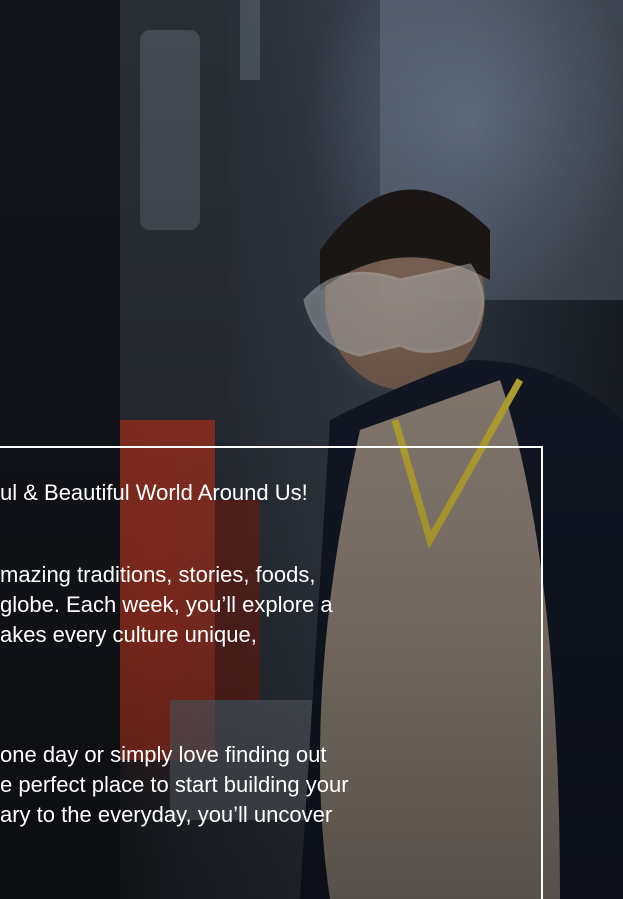 The height and width of the screenshot is (899, 623). What do you see at coordinates (158, 574) in the screenshot?
I see `paragraph-line: mazing traditions, stories, foods,` at bounding box center [158, 574].